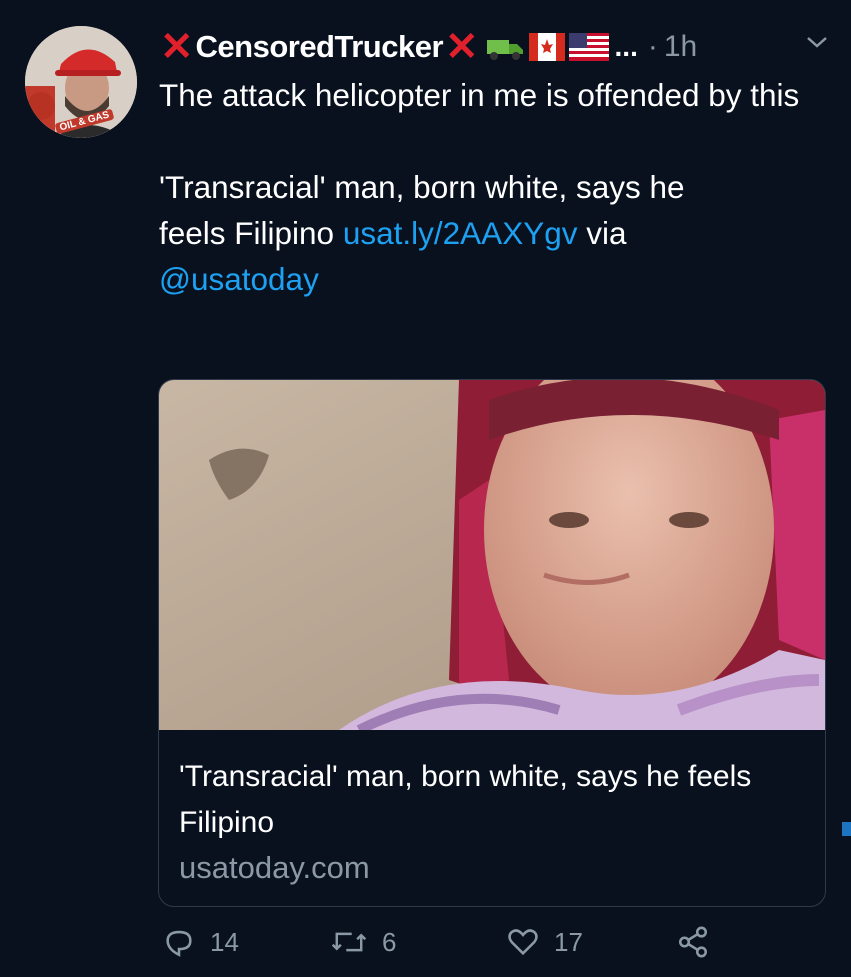 This screenshot has height=977, width=851. I want to click on reply-button: 14, so click(200, 942).